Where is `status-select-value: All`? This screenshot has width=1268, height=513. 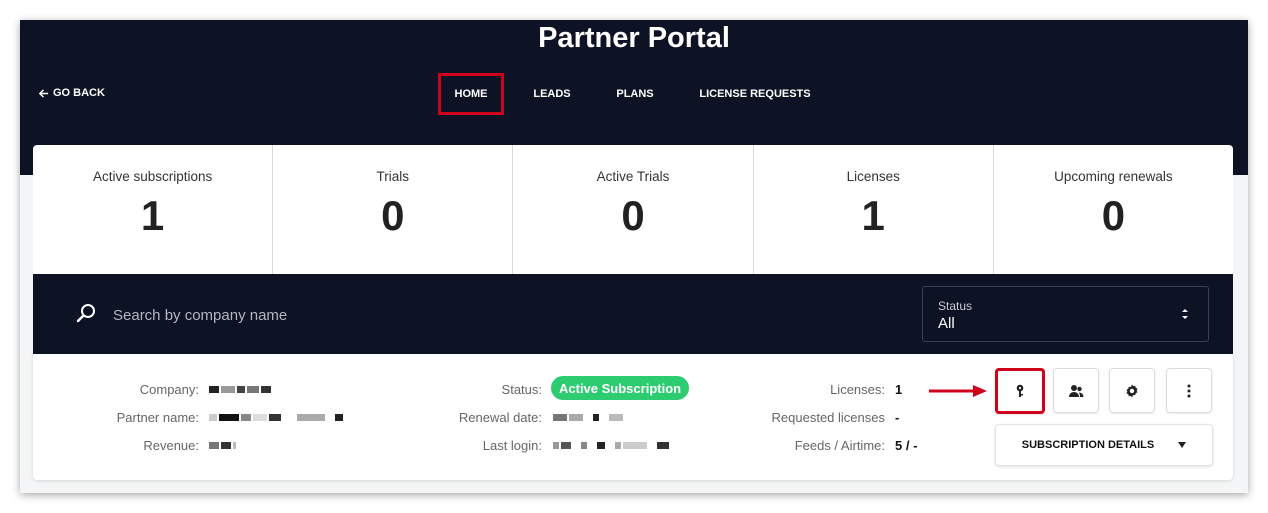
status-select-value: All is located at coordinates (946, 323).